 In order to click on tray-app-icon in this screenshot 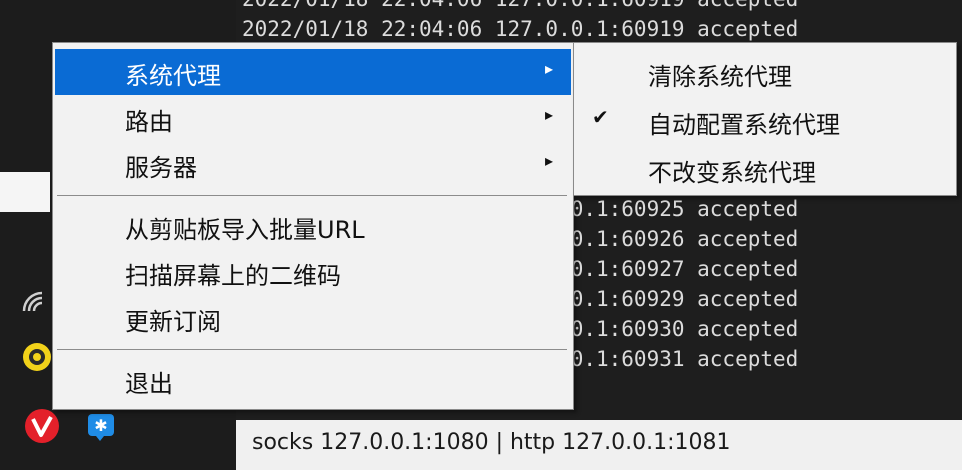, I will do `click(37, 357)`.